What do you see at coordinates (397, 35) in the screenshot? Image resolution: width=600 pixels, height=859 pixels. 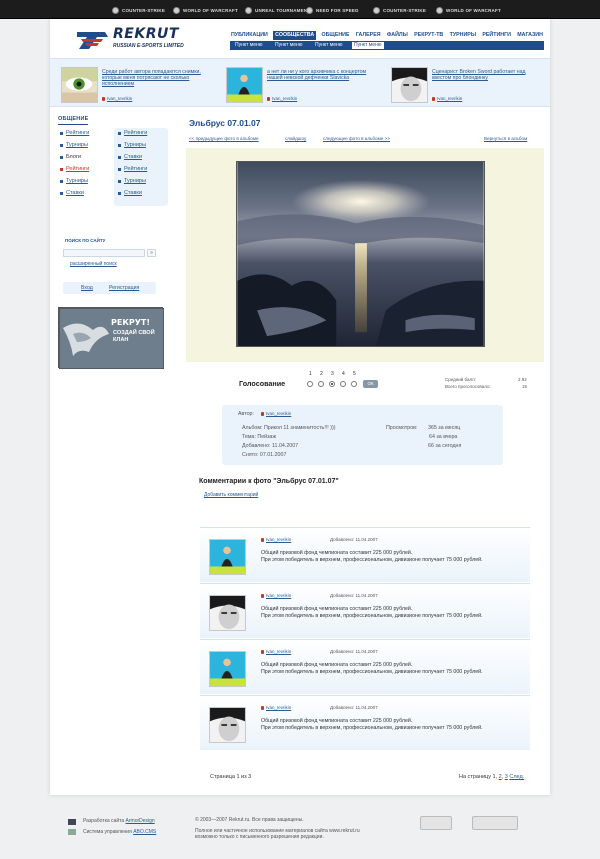 I see `nav-item-files: ФАЙЛЫ` at bounding box center [397, 35].